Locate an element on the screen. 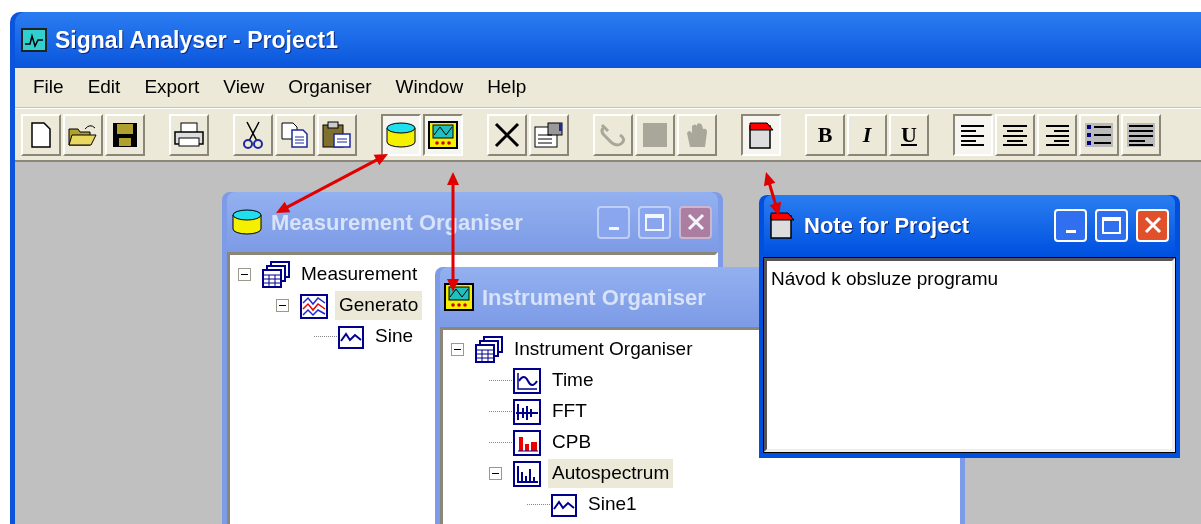  properties-icon is located at coordinates (549, 134).